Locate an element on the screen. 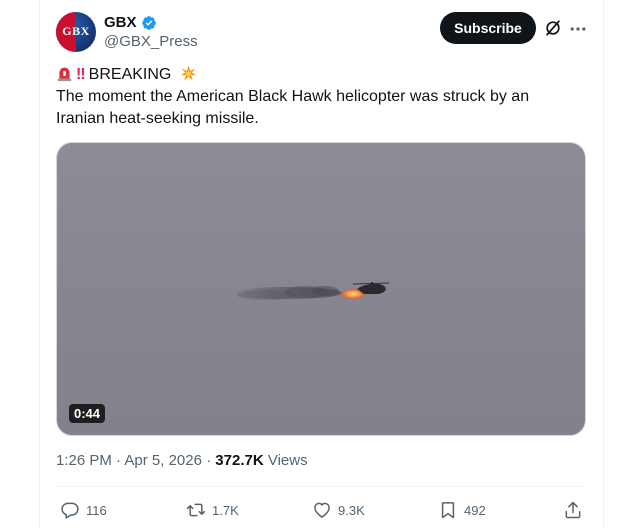 Image resolution: width=628 pixels, height=528 pixels. timeline-border-left is located at coordinates (39, 264).